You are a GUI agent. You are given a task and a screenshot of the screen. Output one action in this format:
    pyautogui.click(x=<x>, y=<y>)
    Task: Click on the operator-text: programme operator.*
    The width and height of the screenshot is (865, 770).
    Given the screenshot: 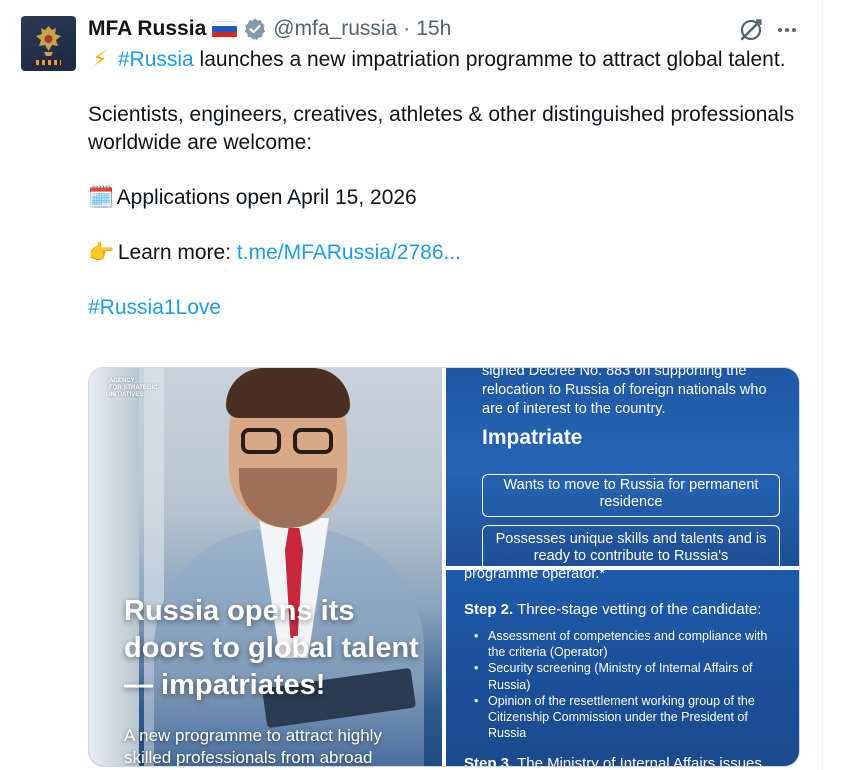 What is the action you would take?
    pyautogui.click(x=535, y=576)
    